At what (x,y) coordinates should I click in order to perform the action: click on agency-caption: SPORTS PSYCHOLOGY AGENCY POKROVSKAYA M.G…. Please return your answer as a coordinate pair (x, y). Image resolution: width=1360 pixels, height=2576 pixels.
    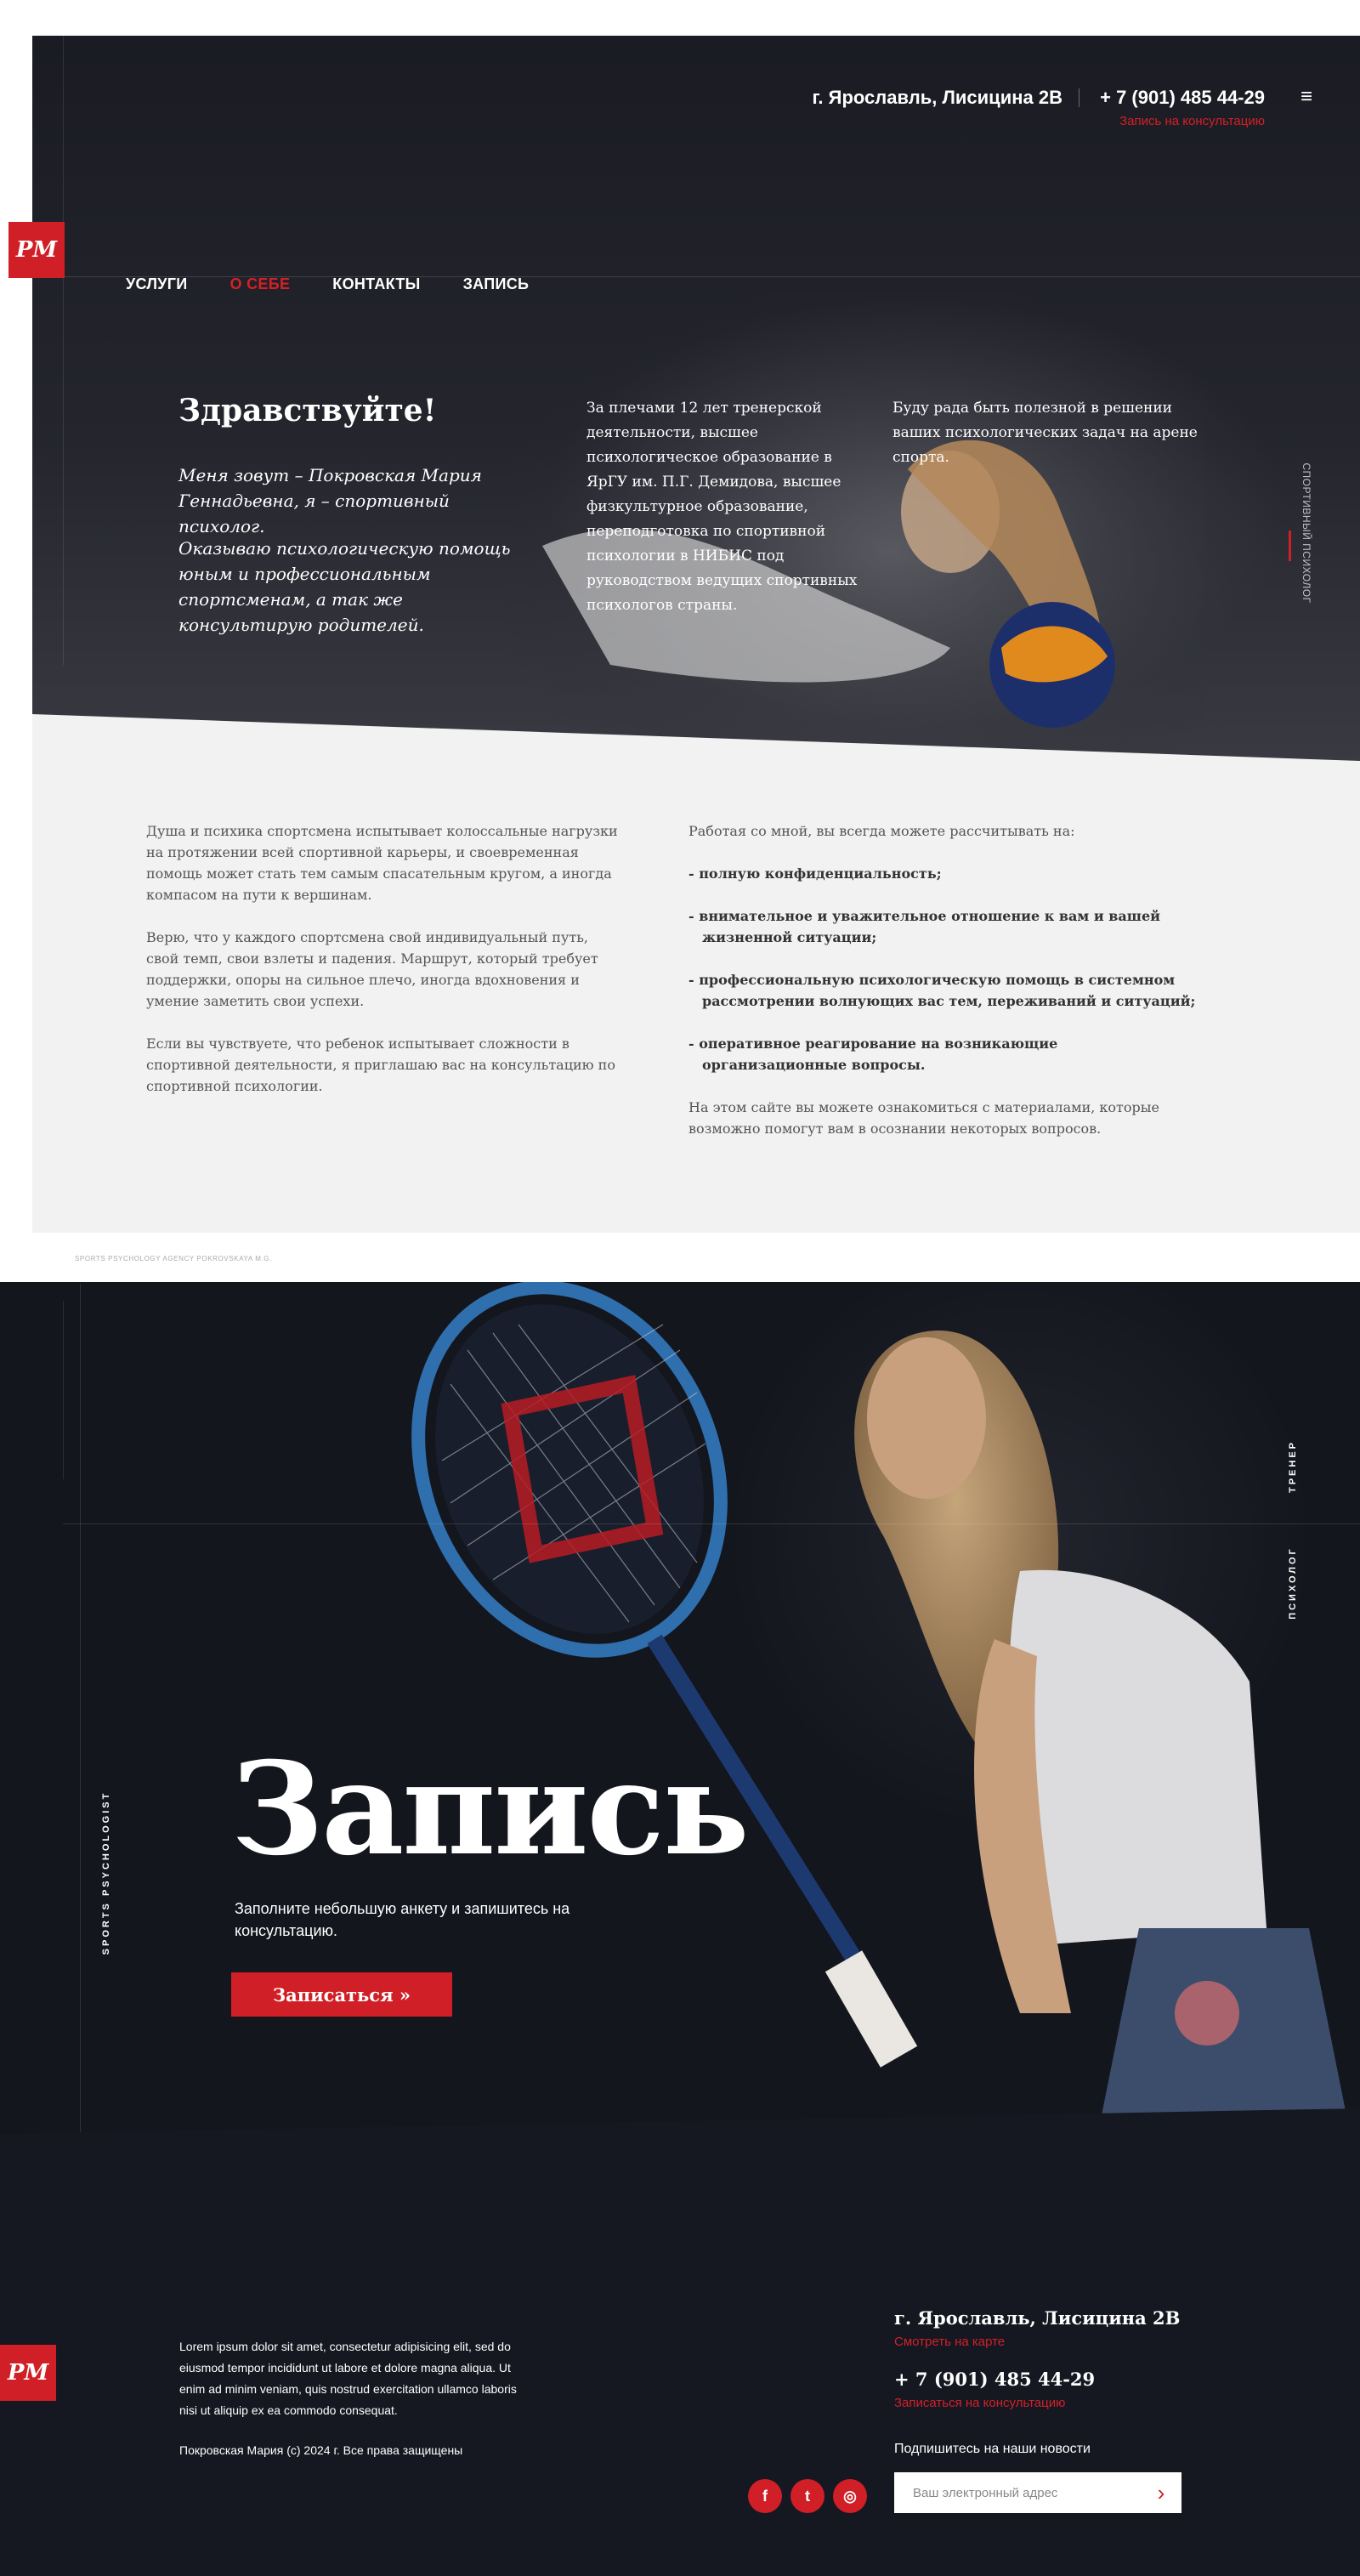
    Looking at the image, I should click on (173, 1258).